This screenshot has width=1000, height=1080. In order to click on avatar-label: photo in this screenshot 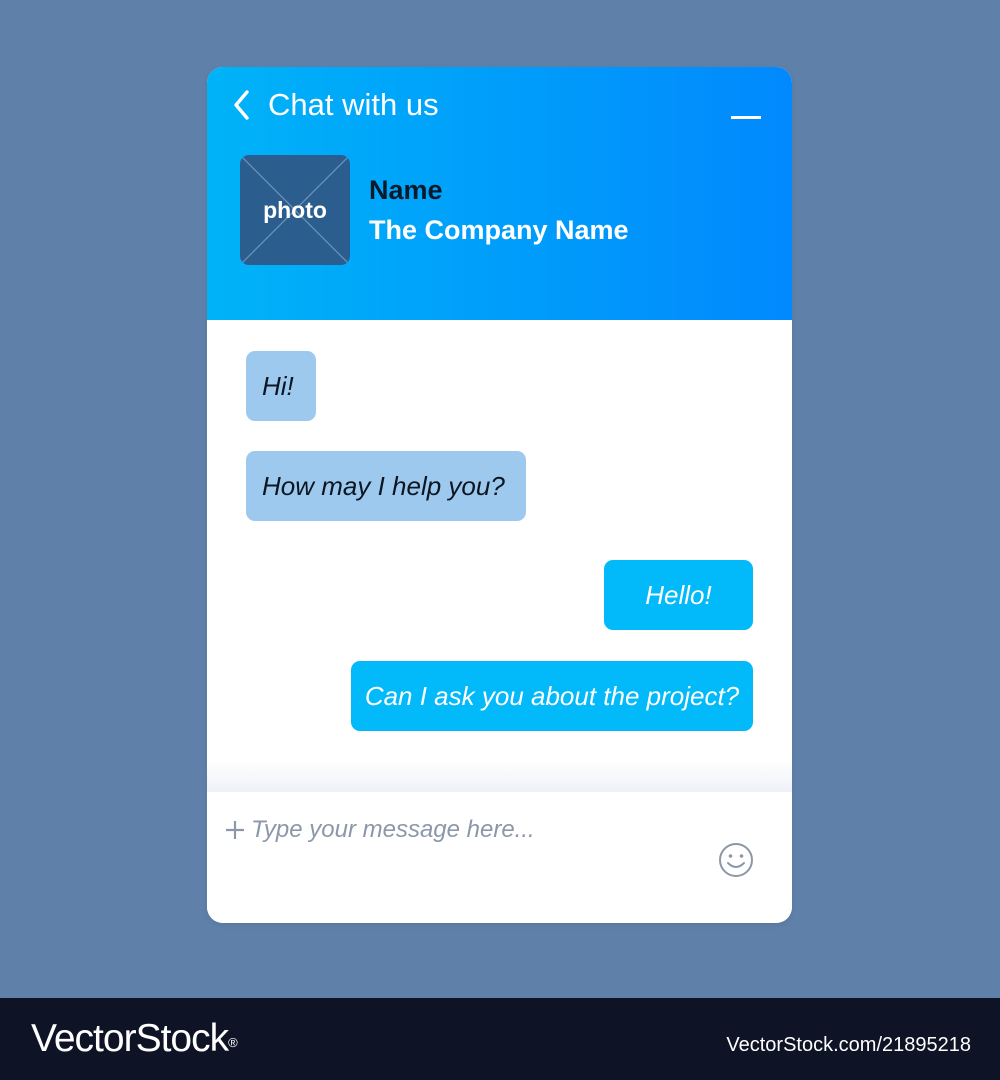, I will do `click(295, 210)`.